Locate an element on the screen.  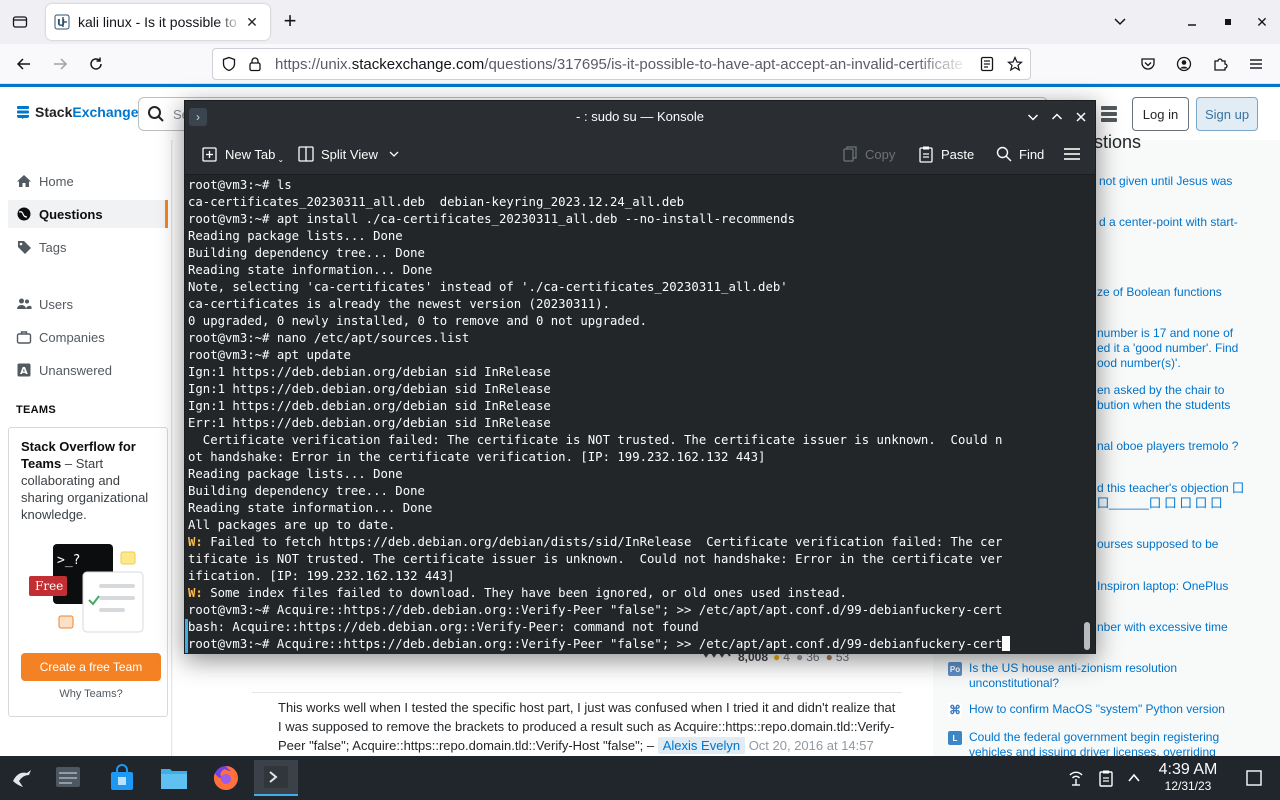
stackexchange-logo-icon is located at coordinates (23, 112).